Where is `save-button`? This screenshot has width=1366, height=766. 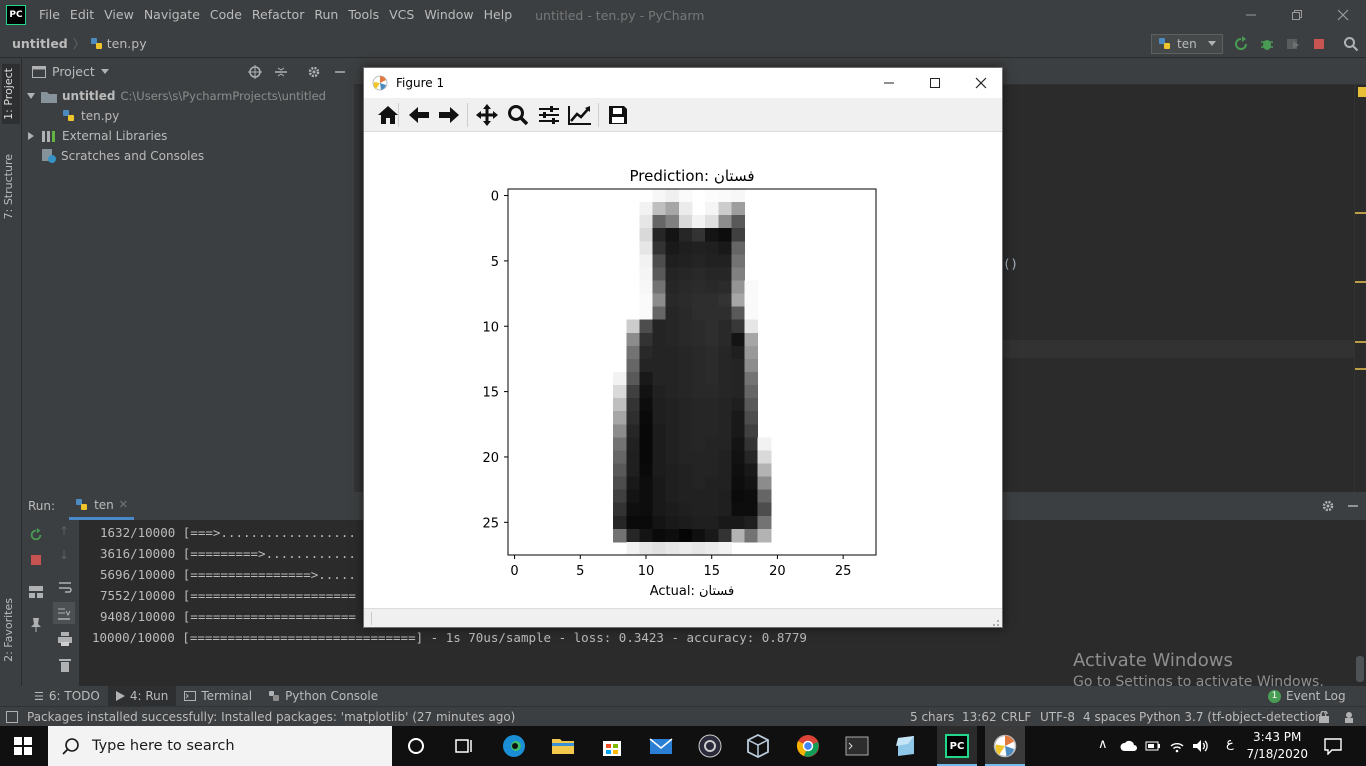 save-button is located at coordinates (618, 115).